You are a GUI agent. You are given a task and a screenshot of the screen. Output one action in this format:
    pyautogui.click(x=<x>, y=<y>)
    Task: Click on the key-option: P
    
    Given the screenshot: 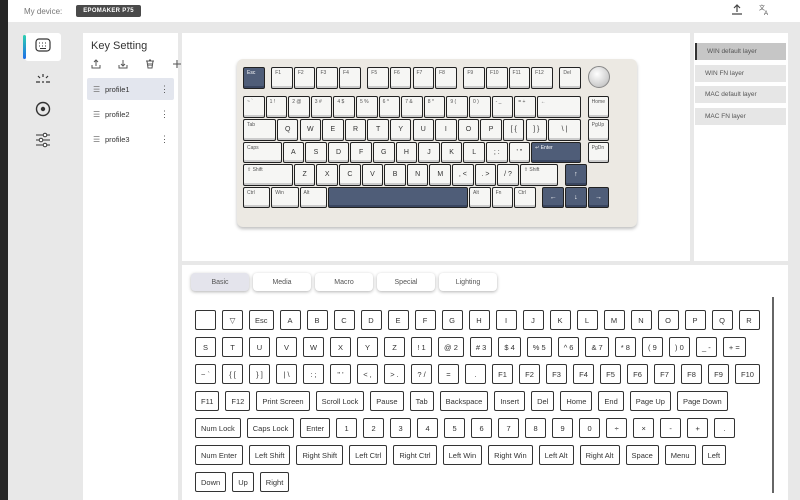 What is the action you would take?
    pyautogui.click(x=695, y=320)
    